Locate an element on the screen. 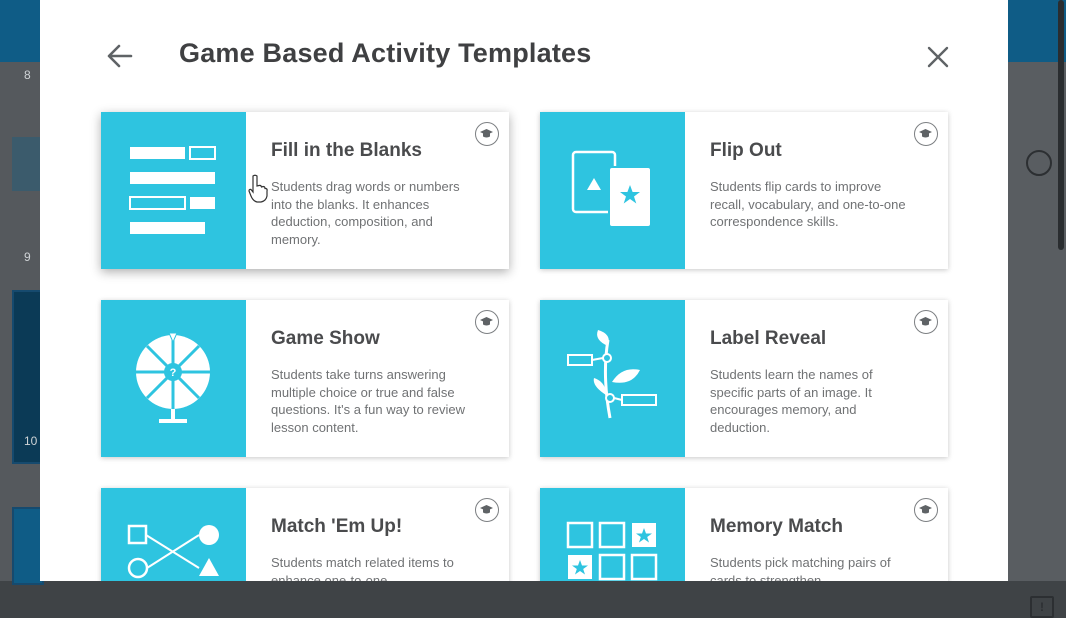 The width and height of the screenshot is (1066, 618). prize-wheel-icon: ? is located at coordinates (173, 377).